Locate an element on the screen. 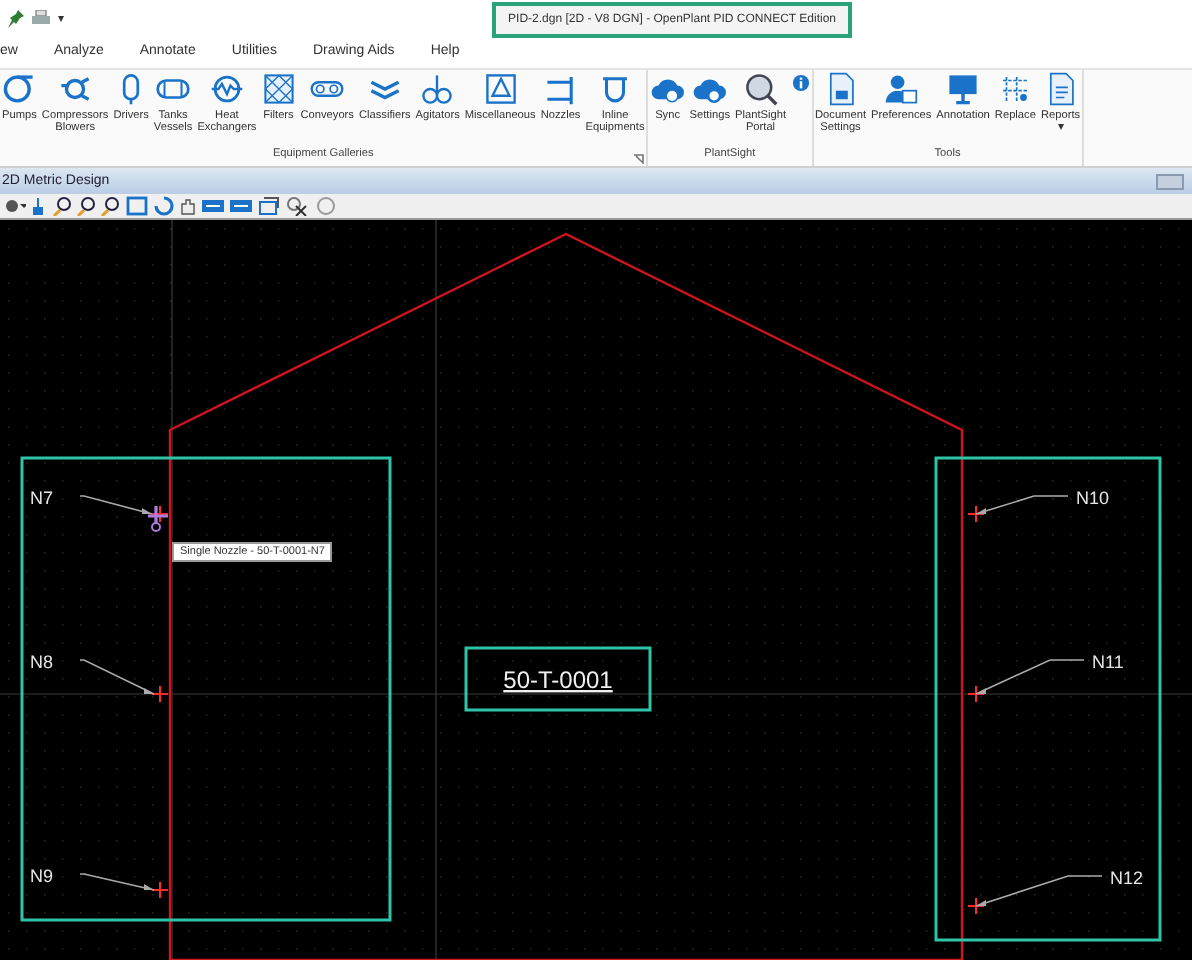  printer-icon is located at coordinates (41, 18).